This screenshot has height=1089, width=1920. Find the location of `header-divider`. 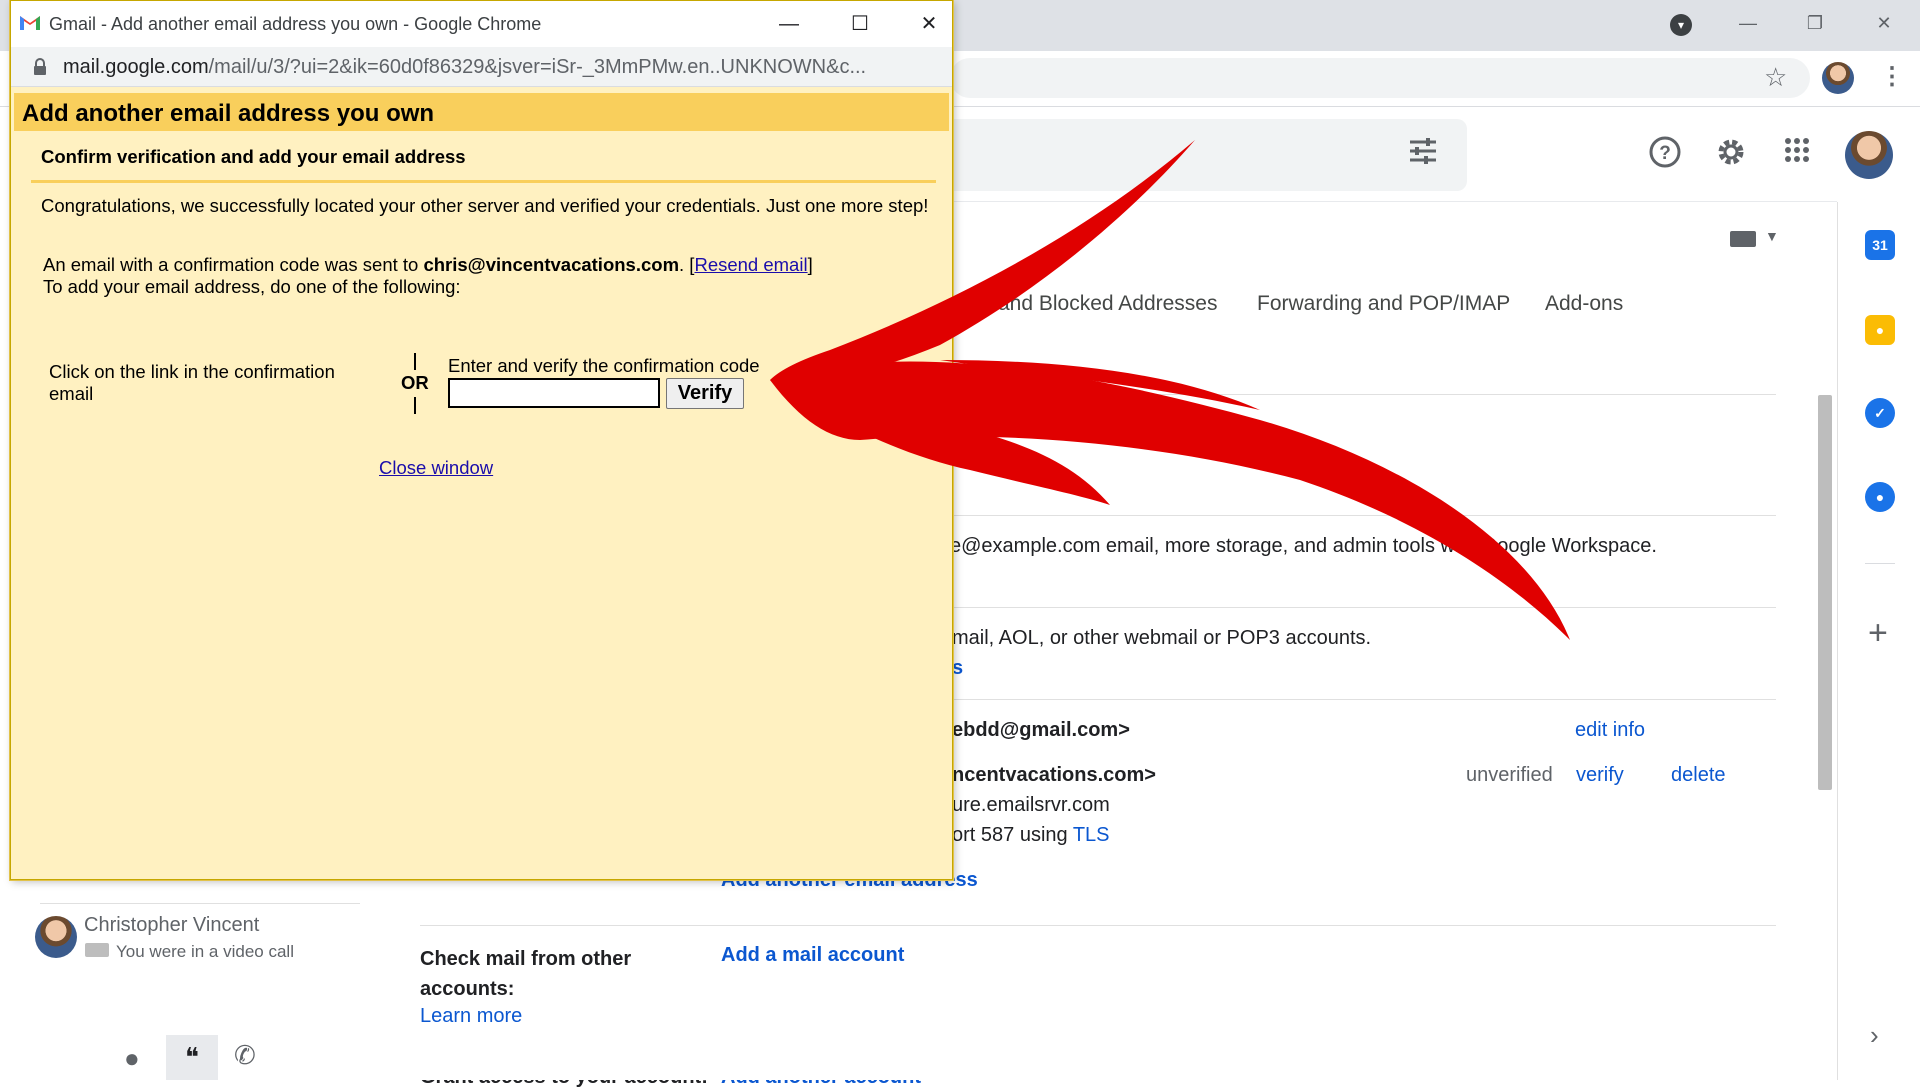

header-divider is located at coordinates (1393, 201).